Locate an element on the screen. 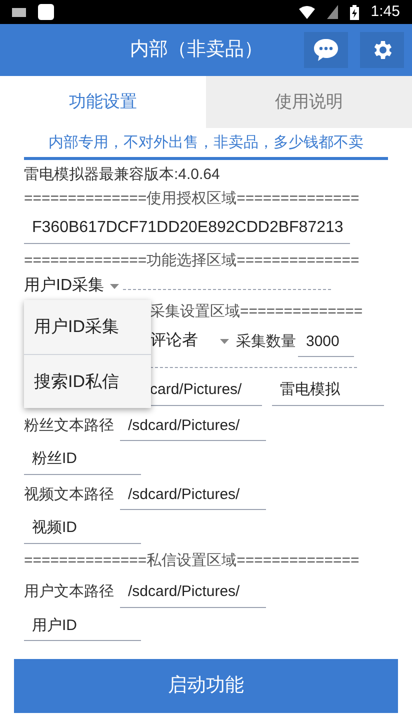 The width and height of the screenshot is (412, 724). chat-bubble-icon is located at coordinates (326, 50).